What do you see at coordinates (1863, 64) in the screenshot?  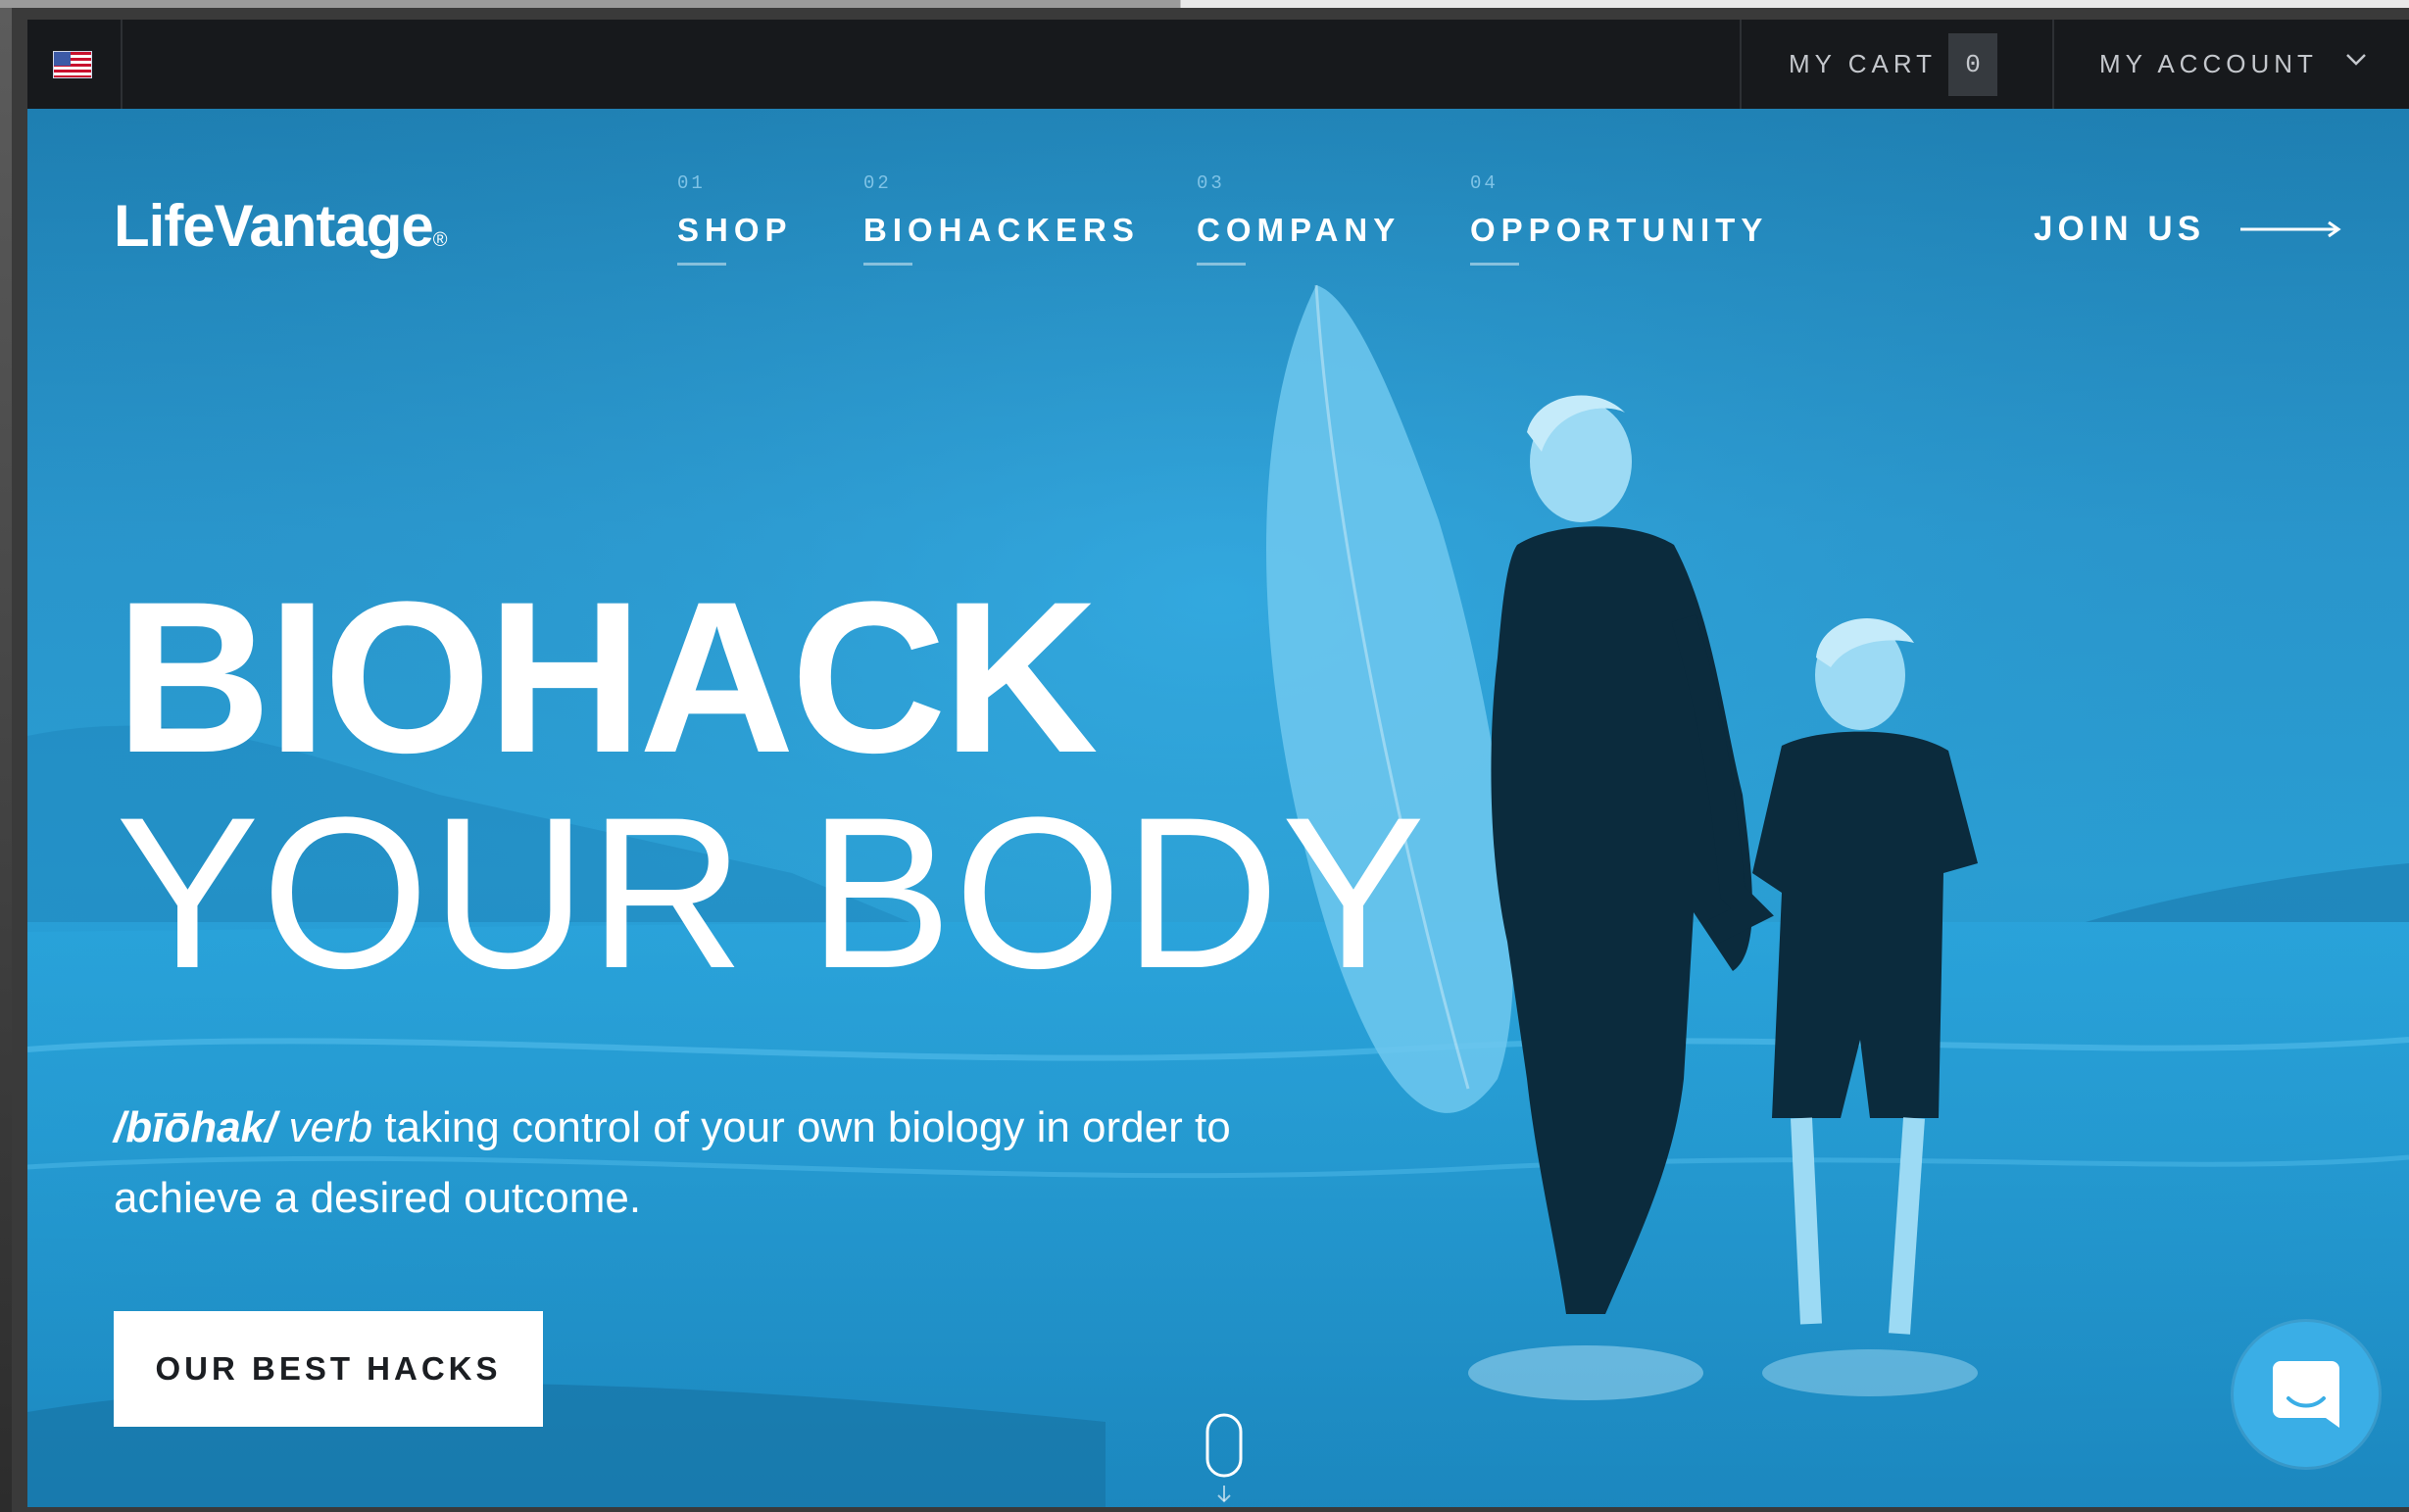 I see `cart-label: MY CART` at bounding box center [1863, 64].